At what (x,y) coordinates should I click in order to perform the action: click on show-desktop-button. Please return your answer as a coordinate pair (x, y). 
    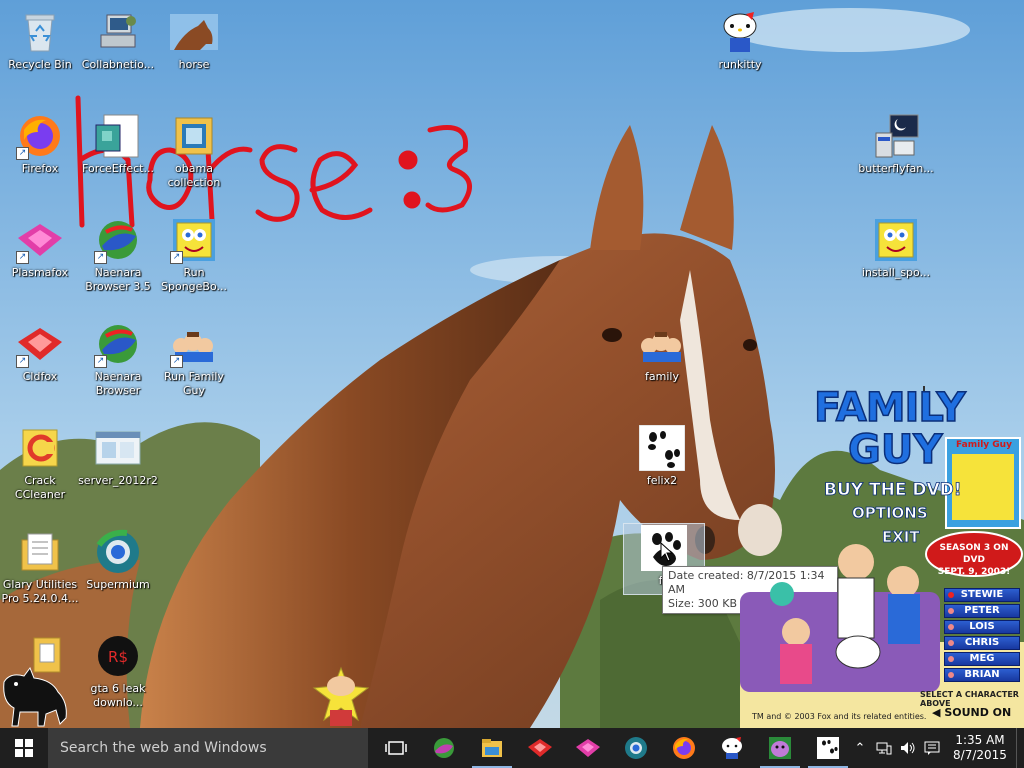
    Looking at the image, I should click on (1020, 748).